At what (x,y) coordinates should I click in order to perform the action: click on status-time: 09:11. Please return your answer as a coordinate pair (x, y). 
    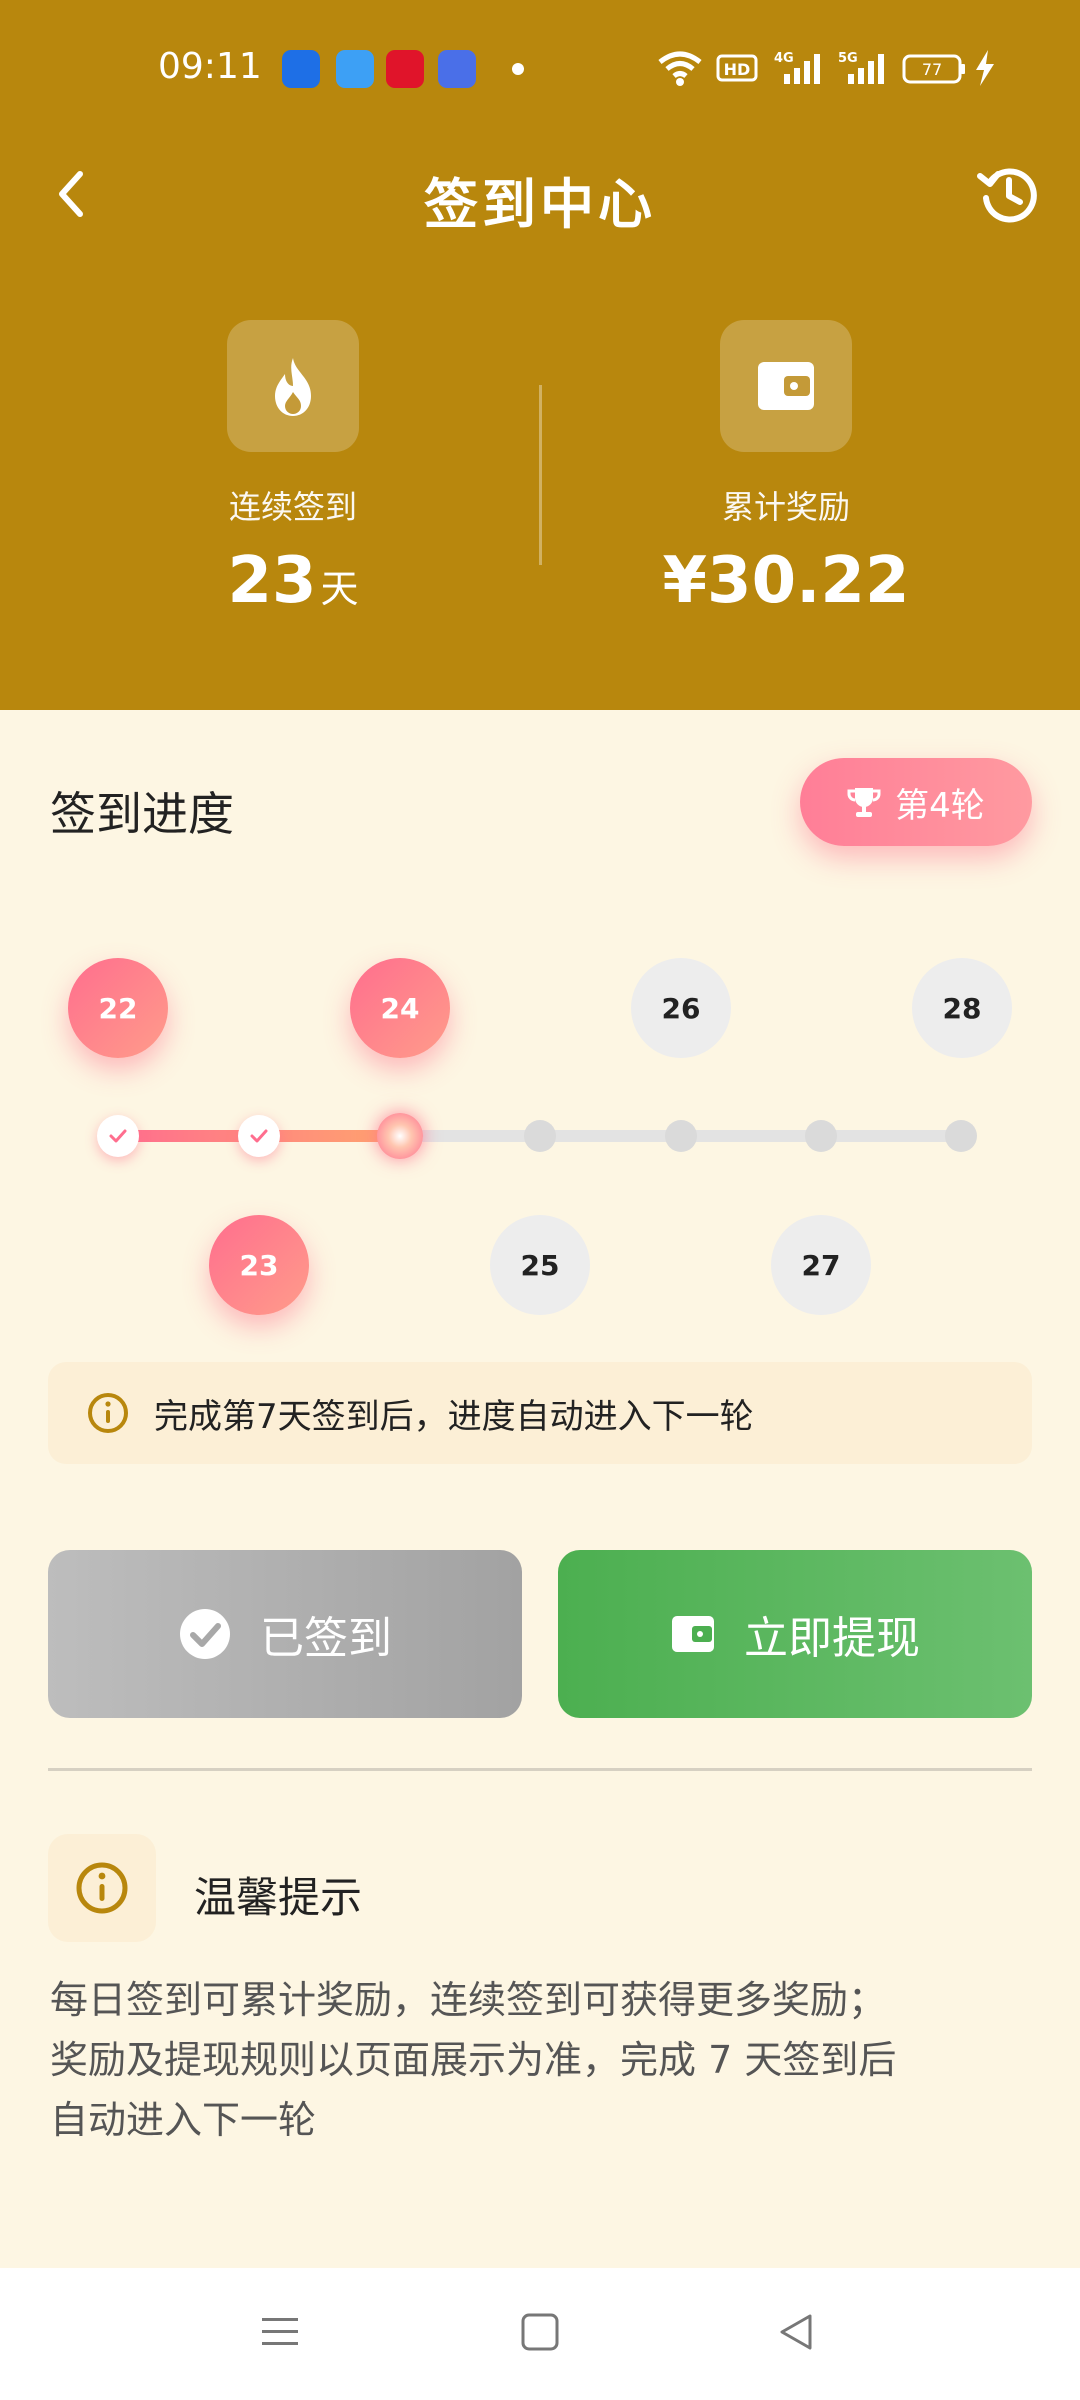
    Looking at the image, I should click on (210, 66).